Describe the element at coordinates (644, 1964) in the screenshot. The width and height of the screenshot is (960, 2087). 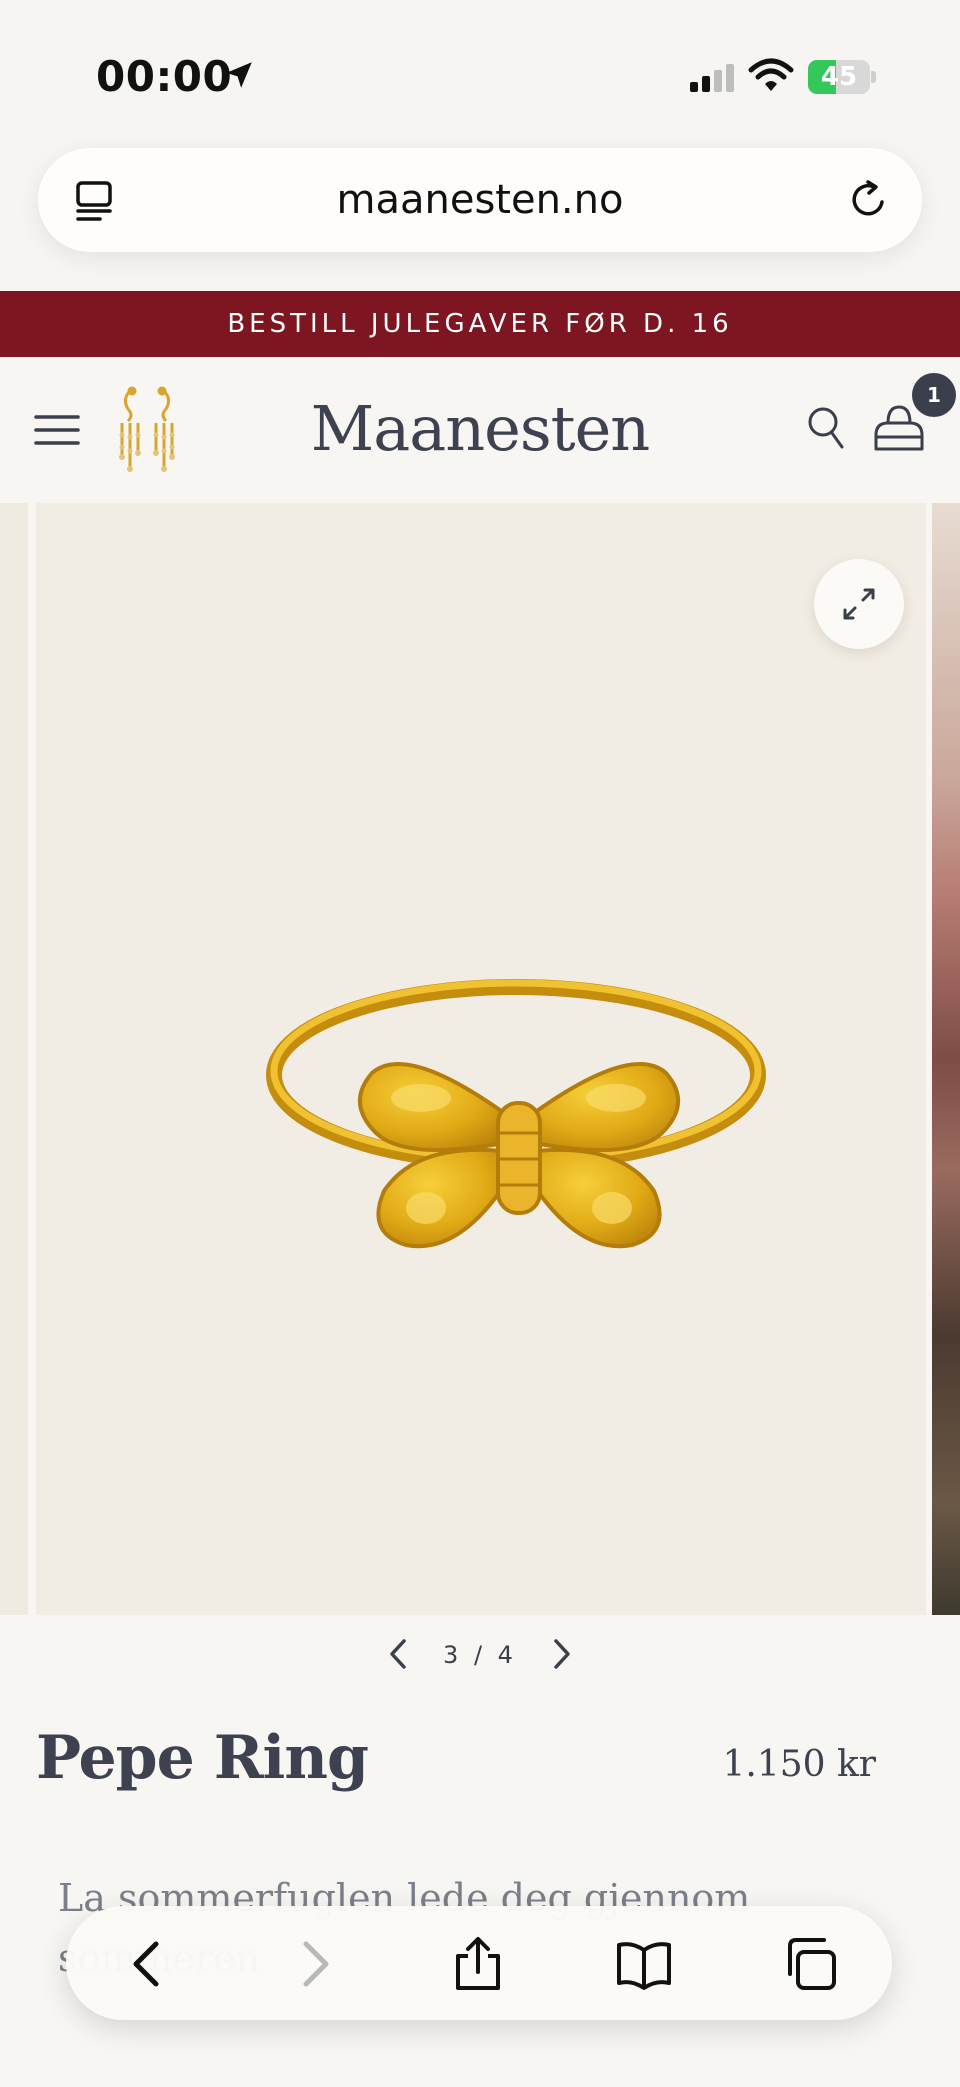
I see `bookmarks-icon` at that location.